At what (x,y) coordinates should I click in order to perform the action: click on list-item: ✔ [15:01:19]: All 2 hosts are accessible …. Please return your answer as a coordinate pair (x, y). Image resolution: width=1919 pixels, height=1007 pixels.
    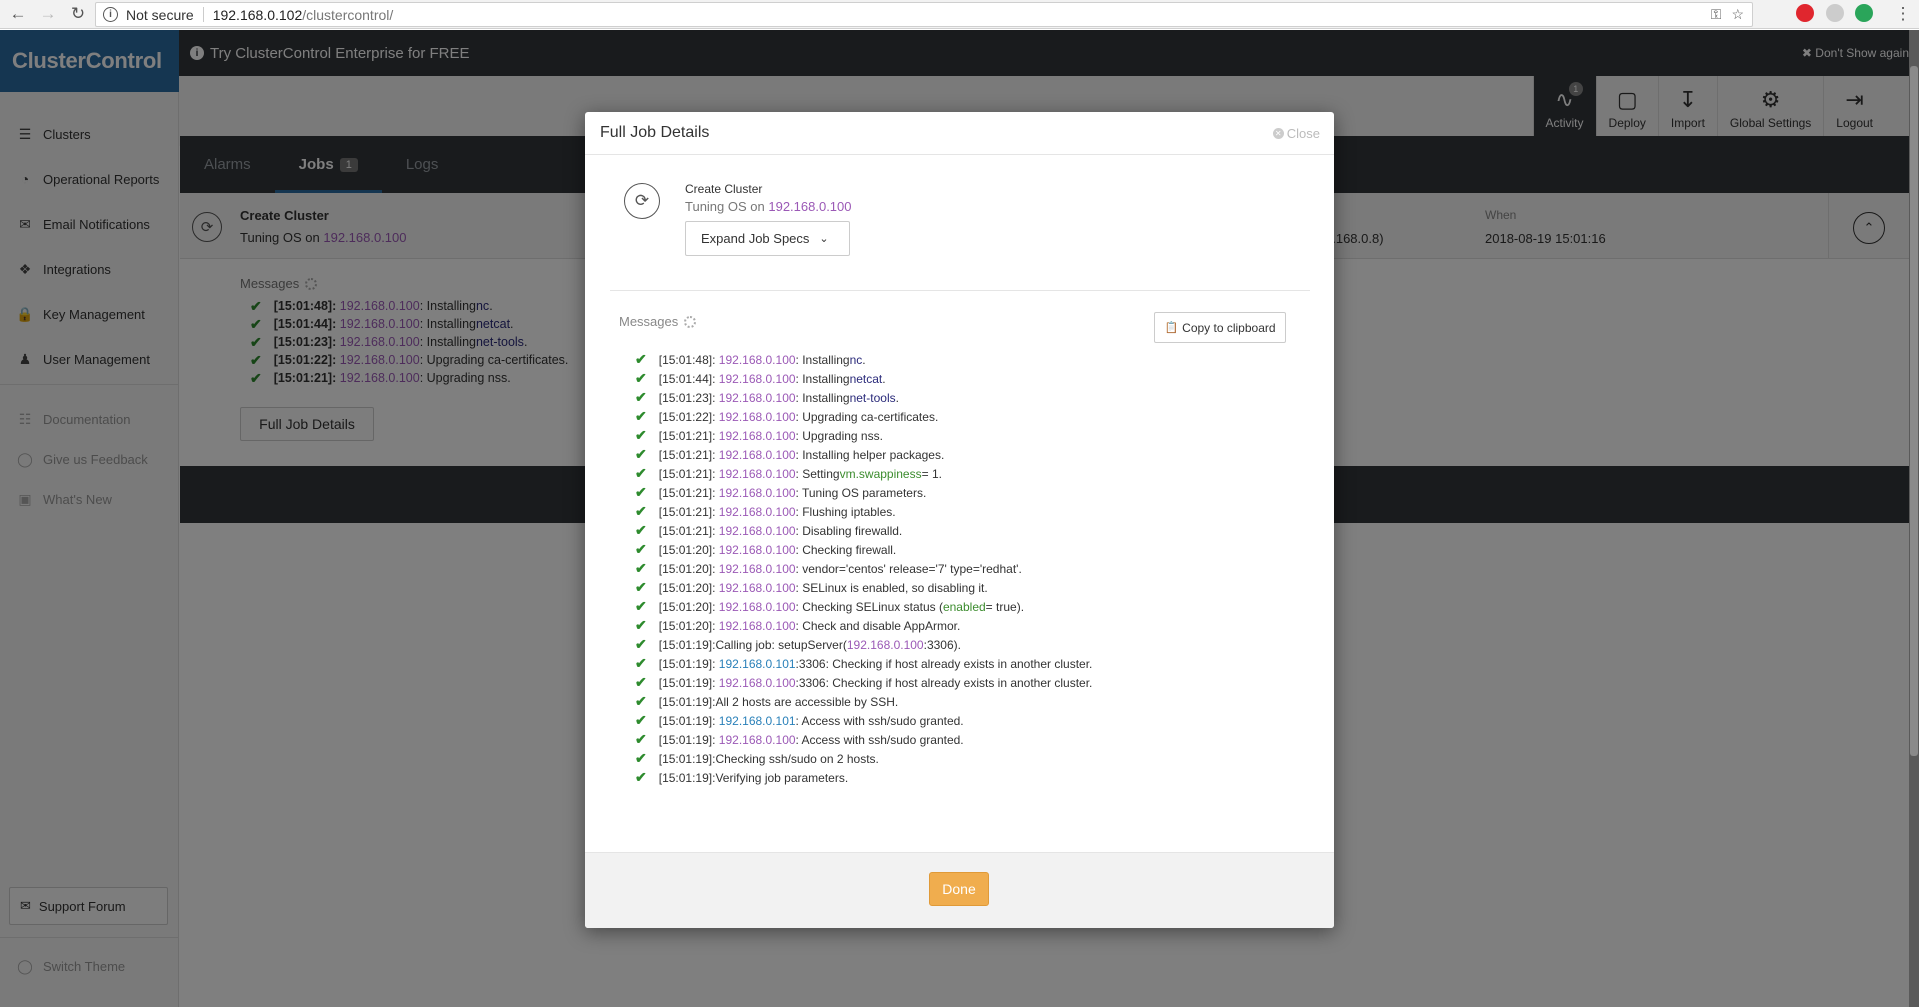
    Looking at the image, I should click on (863, 701).